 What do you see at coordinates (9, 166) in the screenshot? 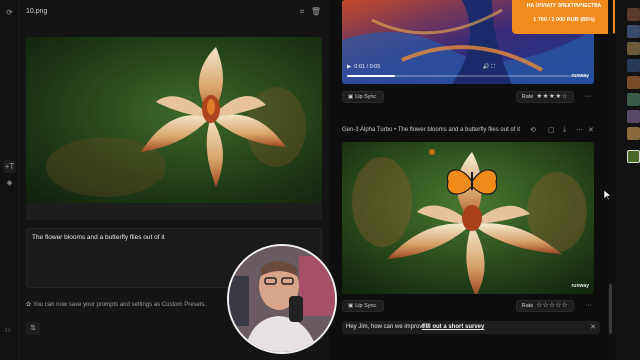
I see `text-tool-icon: +T` at bounding box center [9, 166].